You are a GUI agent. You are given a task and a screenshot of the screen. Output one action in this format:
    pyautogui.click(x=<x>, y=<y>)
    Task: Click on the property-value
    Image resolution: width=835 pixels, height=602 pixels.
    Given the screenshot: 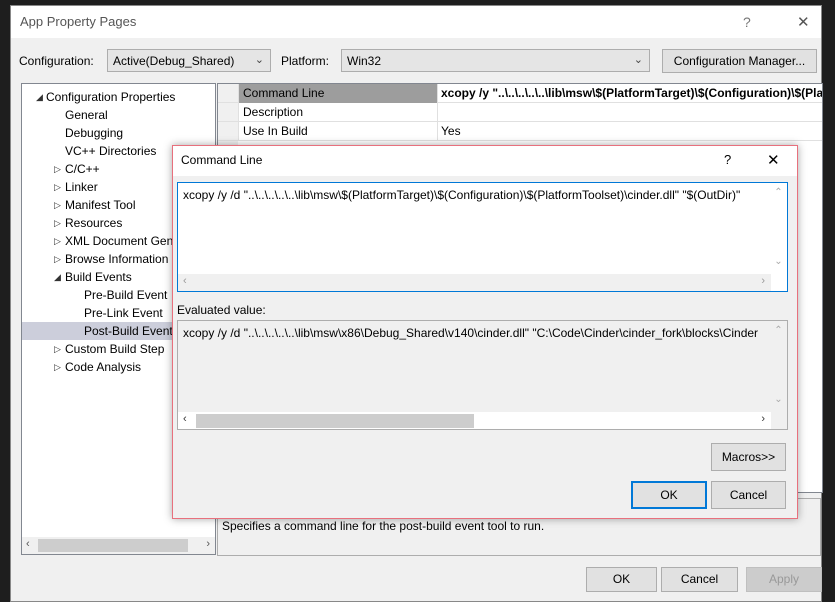 What is the action you would take?
    pyautogui.click(x=630, y=112)
    